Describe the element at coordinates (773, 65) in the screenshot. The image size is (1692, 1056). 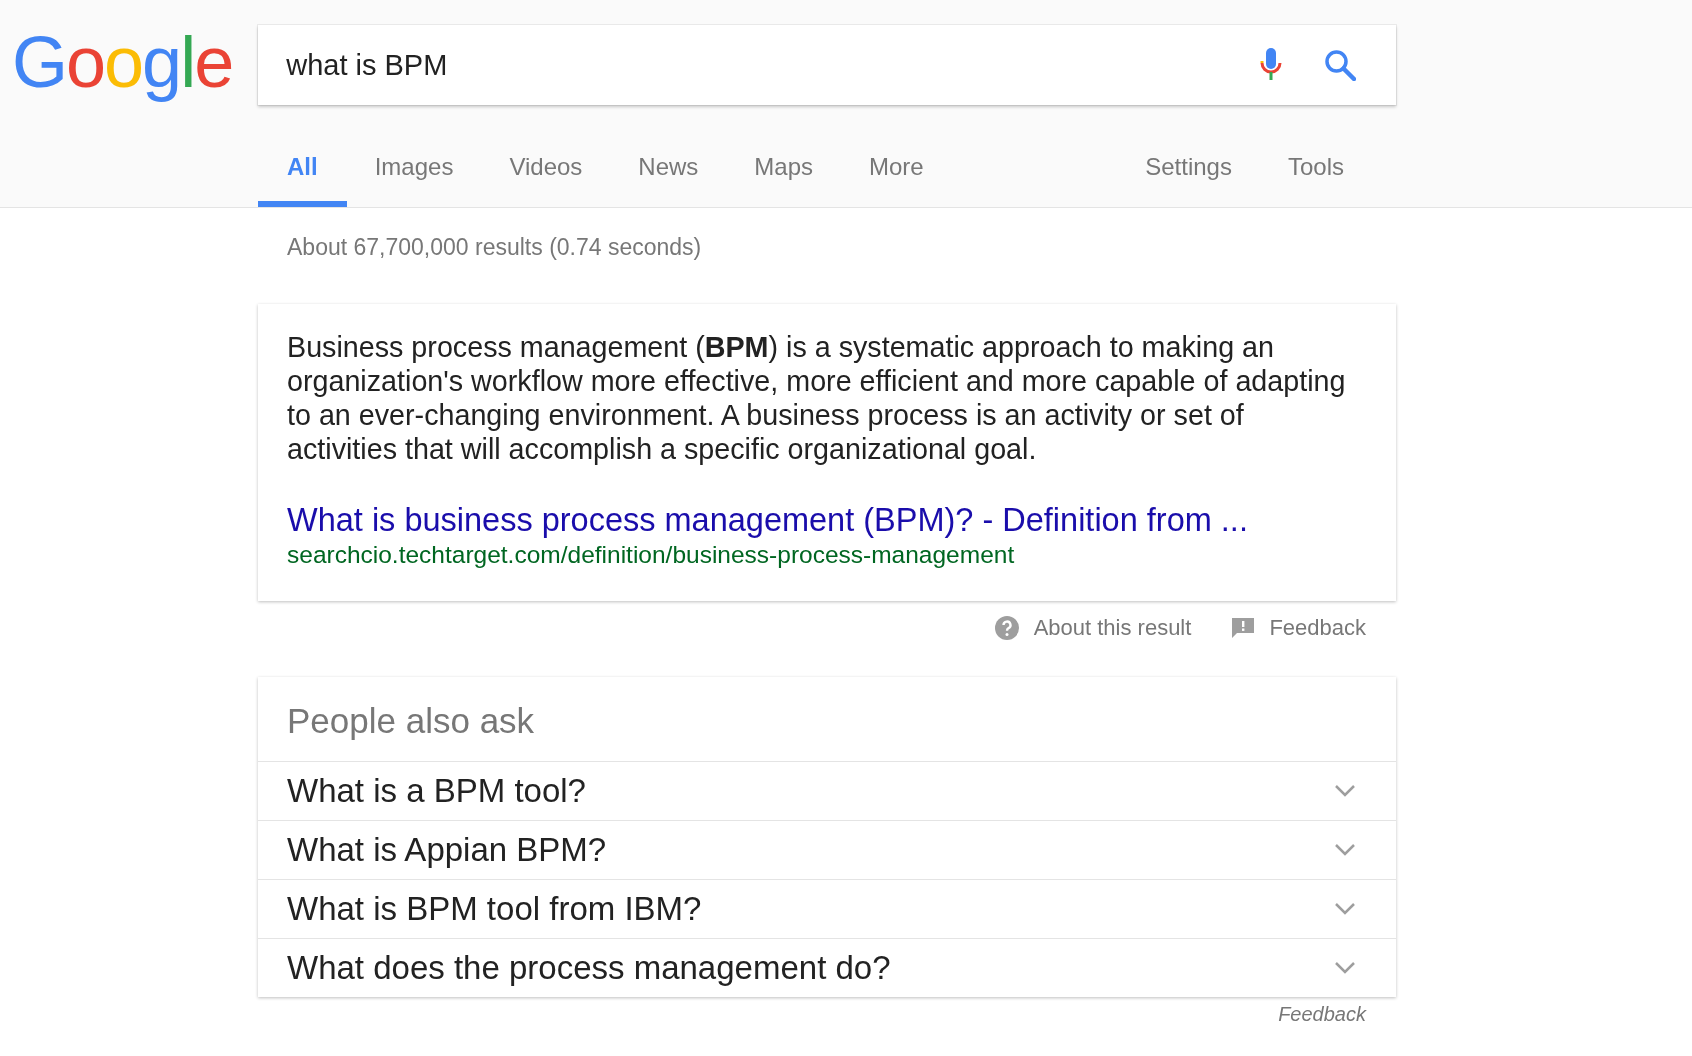
I see `search-field: what is BPM` at that location.